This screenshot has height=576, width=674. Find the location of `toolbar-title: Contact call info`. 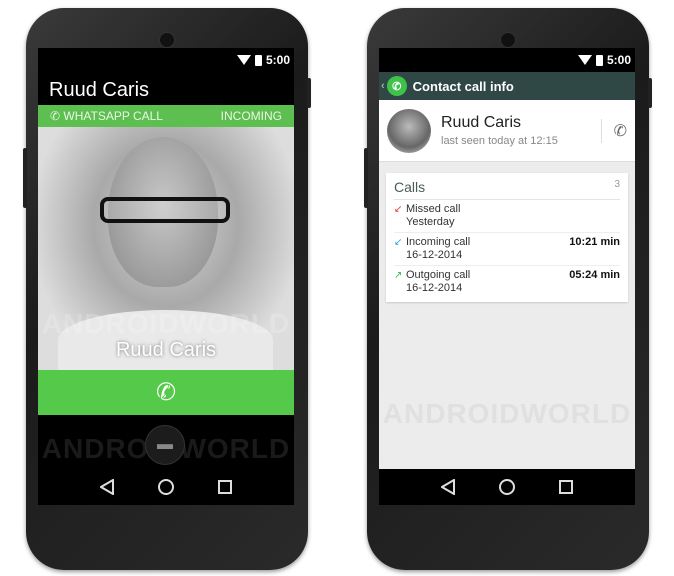

toolbar-title: Contact call info is located at coordinates (463, 86).